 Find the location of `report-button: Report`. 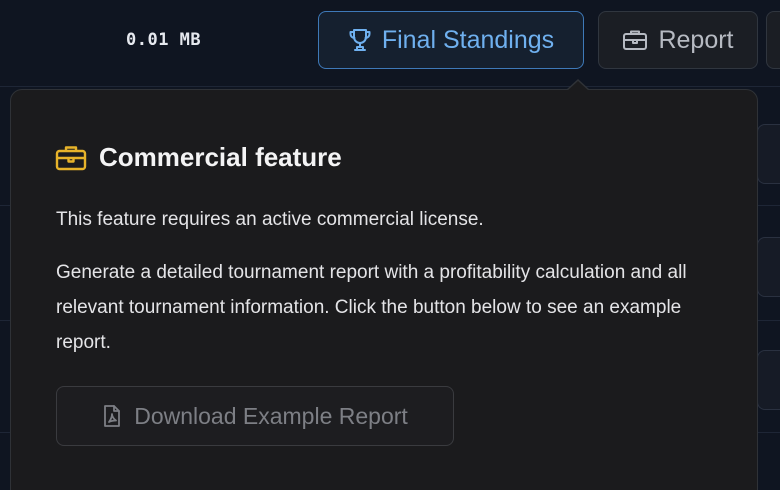

report-button: Report is located at coordinates (678, 40).